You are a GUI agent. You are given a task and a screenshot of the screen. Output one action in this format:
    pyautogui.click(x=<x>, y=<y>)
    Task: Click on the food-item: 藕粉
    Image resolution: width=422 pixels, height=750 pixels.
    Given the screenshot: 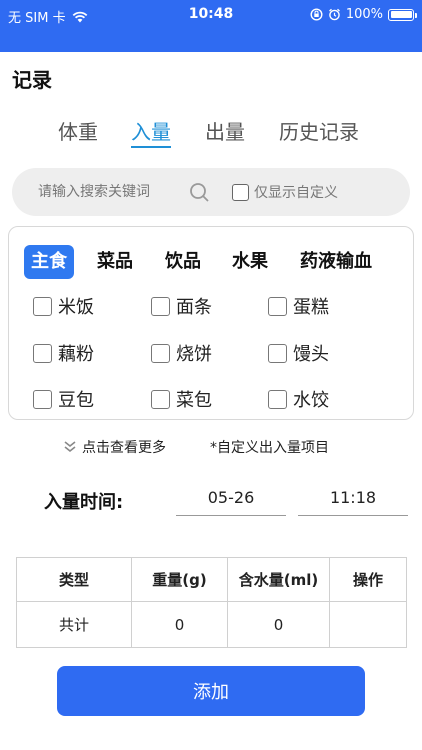 What is the action you would take?
    pyautogui.click(x=63, y=353)
    